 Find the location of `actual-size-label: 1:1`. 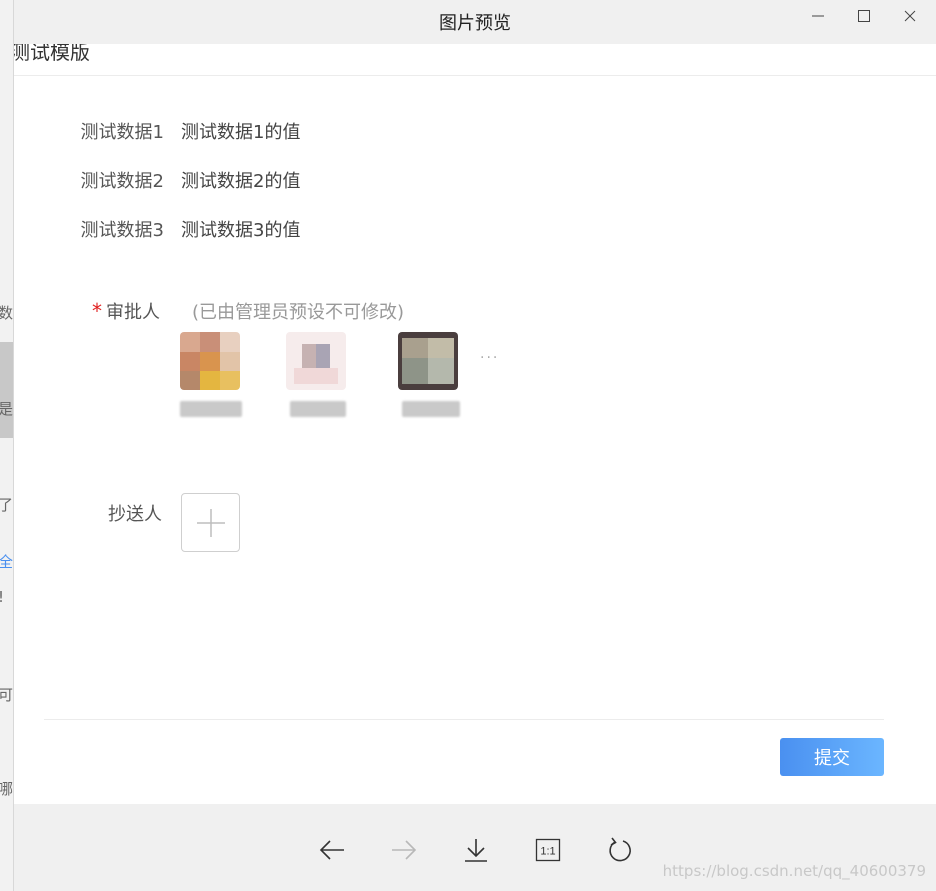

actual-size-label: 1:1 is located at coordinates (547, 852).